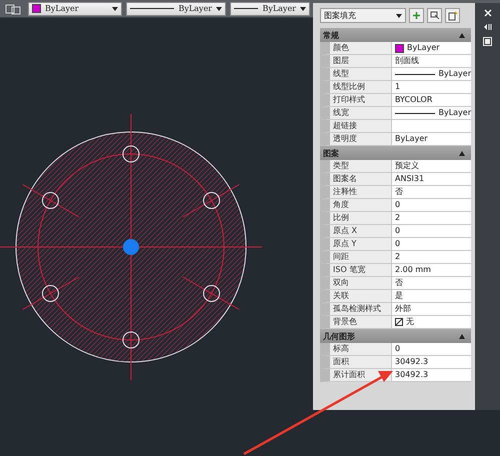 Image resolution: width=500 pixels, height=456 pixels. Describe the element at coordinates (361, 166) in the screenshot. I see `property-name: 类型` at that location.